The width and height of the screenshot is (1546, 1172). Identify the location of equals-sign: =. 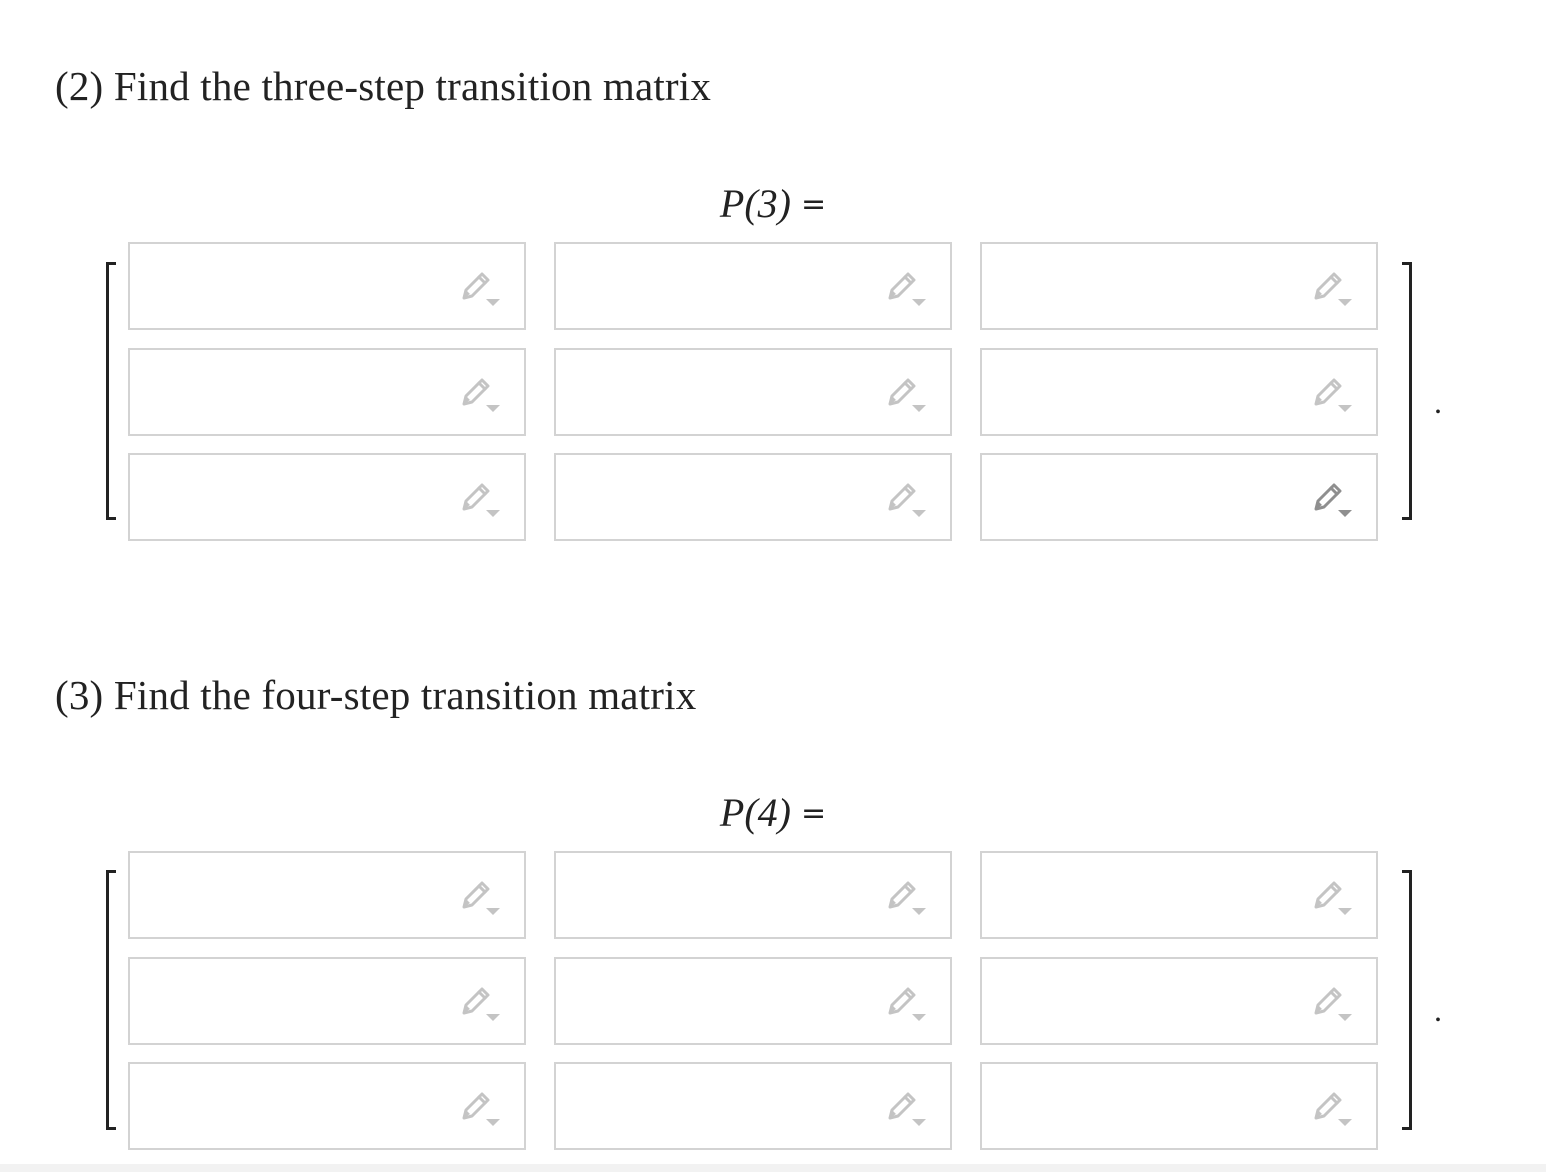
(813, 813).